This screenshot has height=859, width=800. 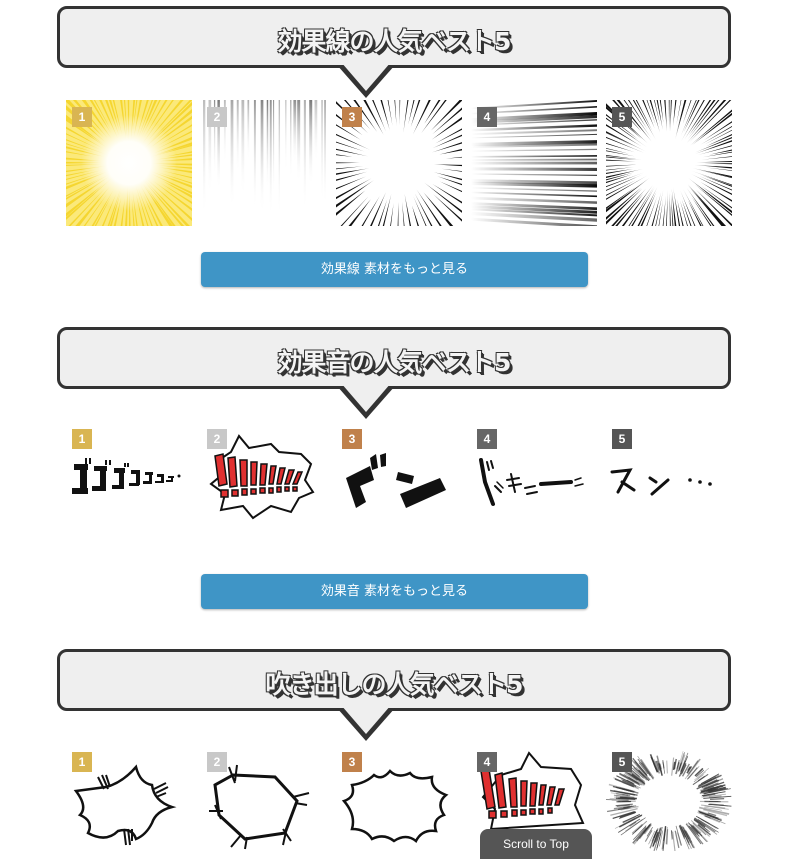 I want to click on more-effect-lines-button: 効果線 素材をもっと見る, so click(x=394, y=269).